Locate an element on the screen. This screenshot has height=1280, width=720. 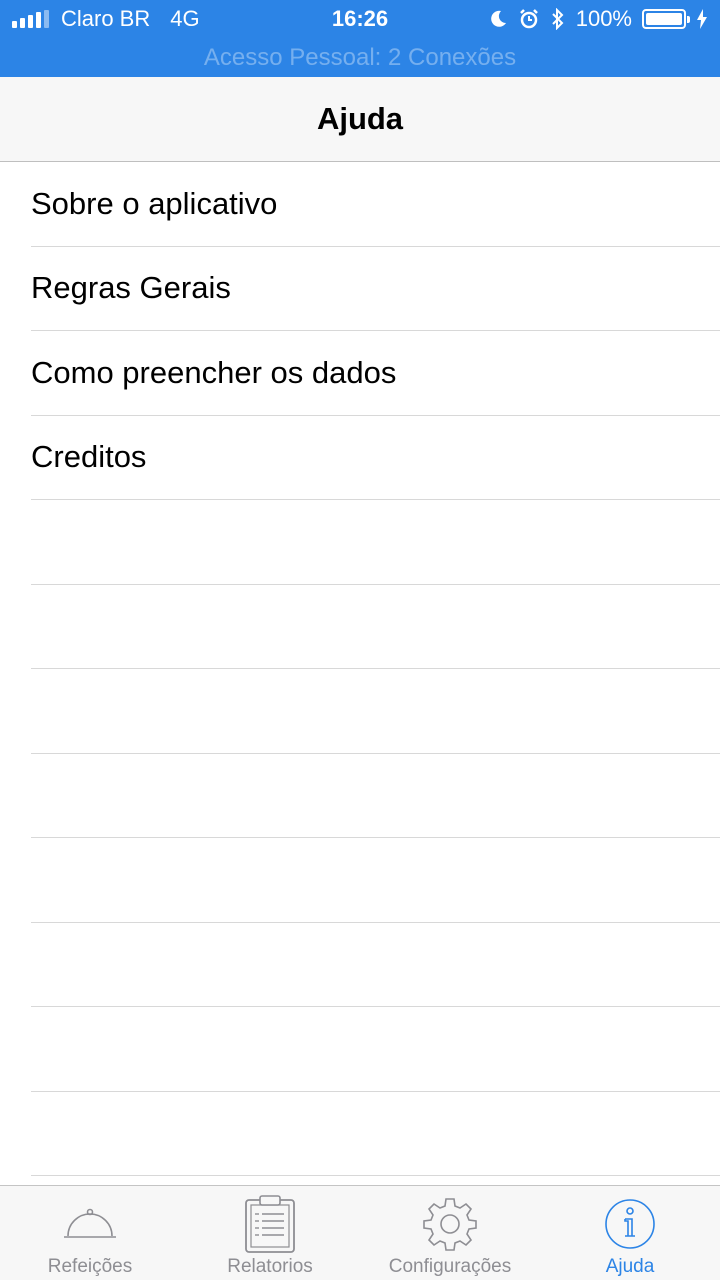
list-item-como-preencher: Como preencher os dados is located at coordinates (375, 373).